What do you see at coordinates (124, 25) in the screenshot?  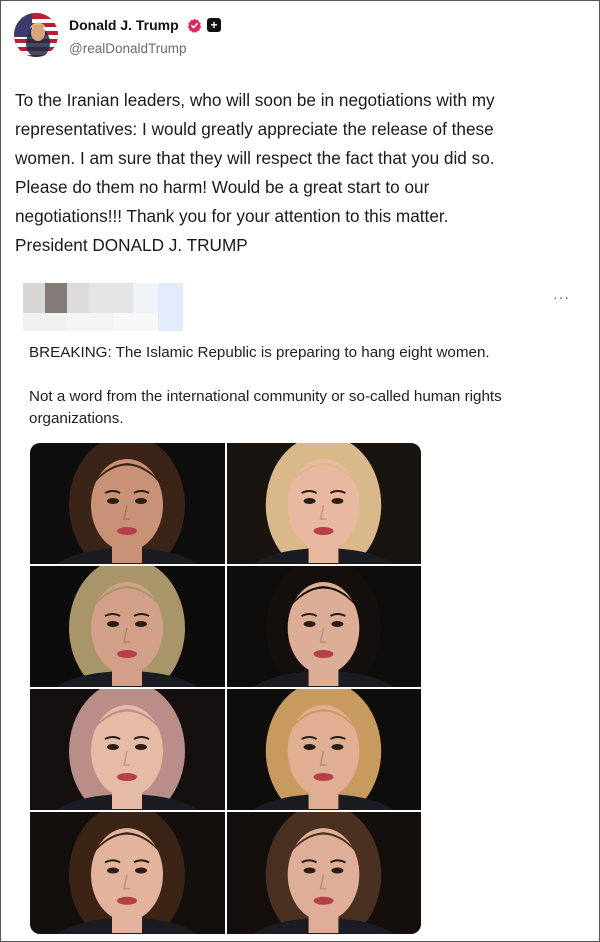 I see `author-name: Donald J. Trump` at bounding box center [124, 25].